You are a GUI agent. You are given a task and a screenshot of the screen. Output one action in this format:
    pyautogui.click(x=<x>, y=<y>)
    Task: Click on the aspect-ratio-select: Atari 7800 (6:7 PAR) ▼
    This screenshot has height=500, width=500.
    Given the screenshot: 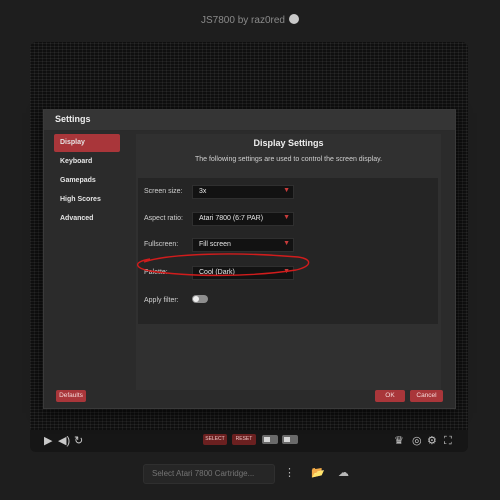 What is the action you would take?
    pyautogui.click(x=243, y=219)
    